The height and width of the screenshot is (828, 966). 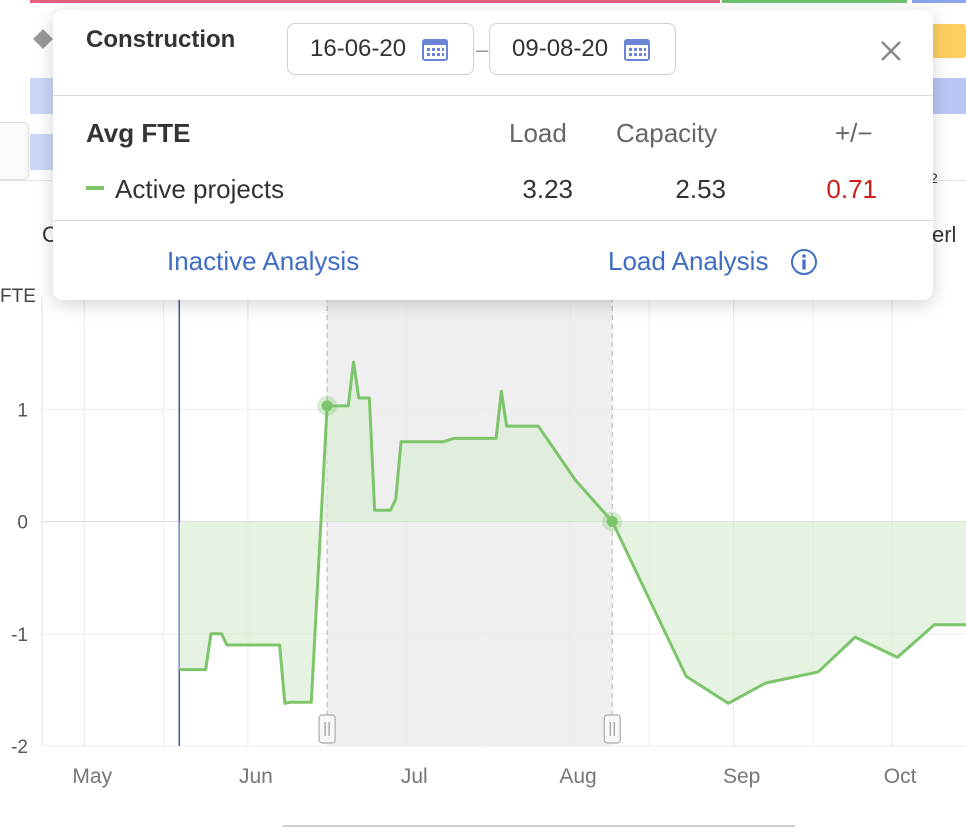 What do you see at coordinates (814, 1) in the screenshot?
I see `timeline-bar-green` at bounding box center [814, 1].